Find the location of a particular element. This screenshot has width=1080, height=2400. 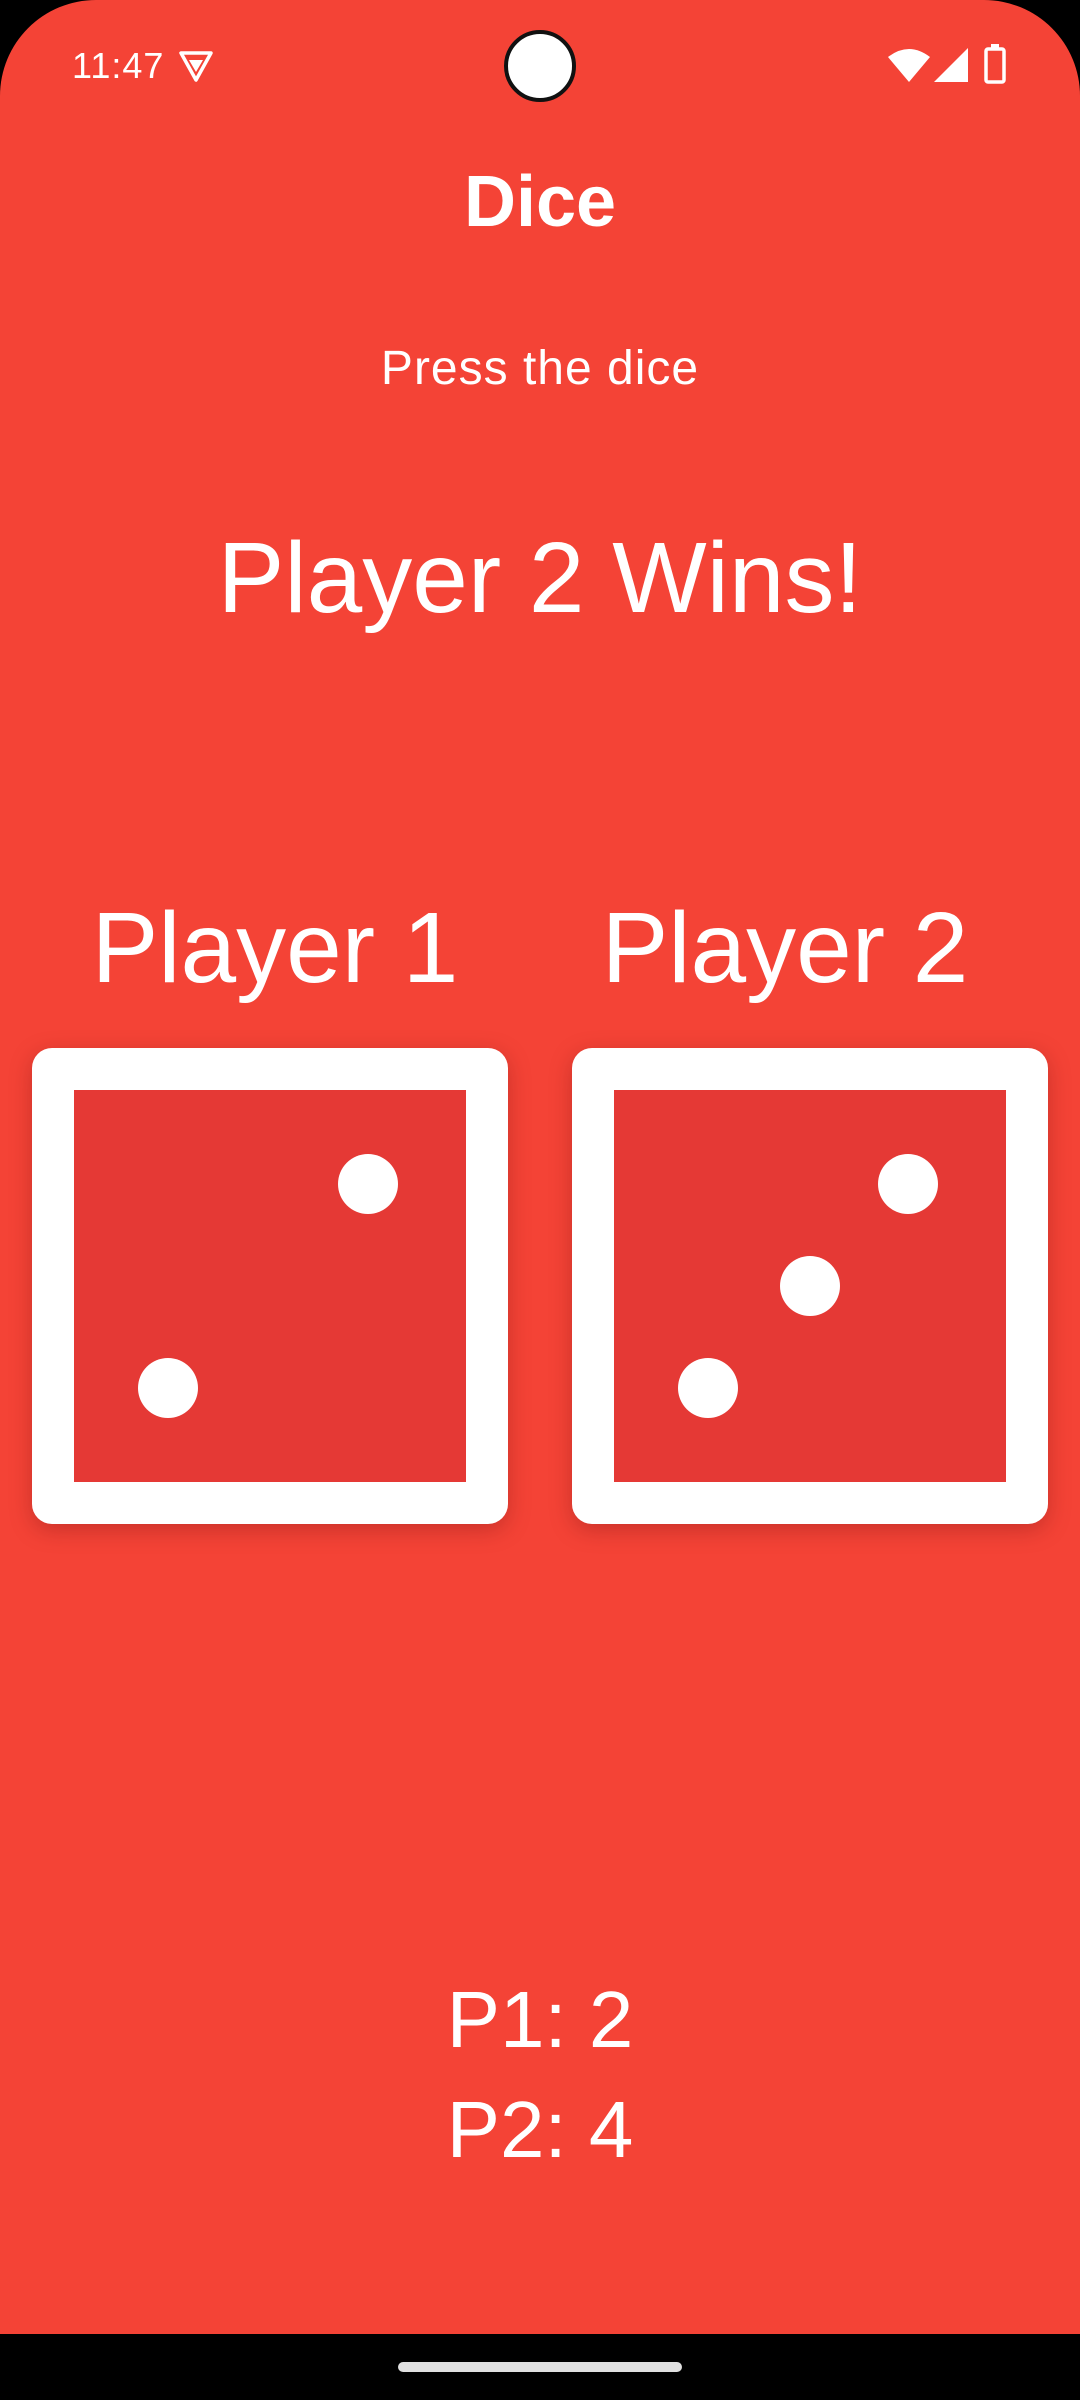

cellular-signal-icon is located at coordinates (951, 65).